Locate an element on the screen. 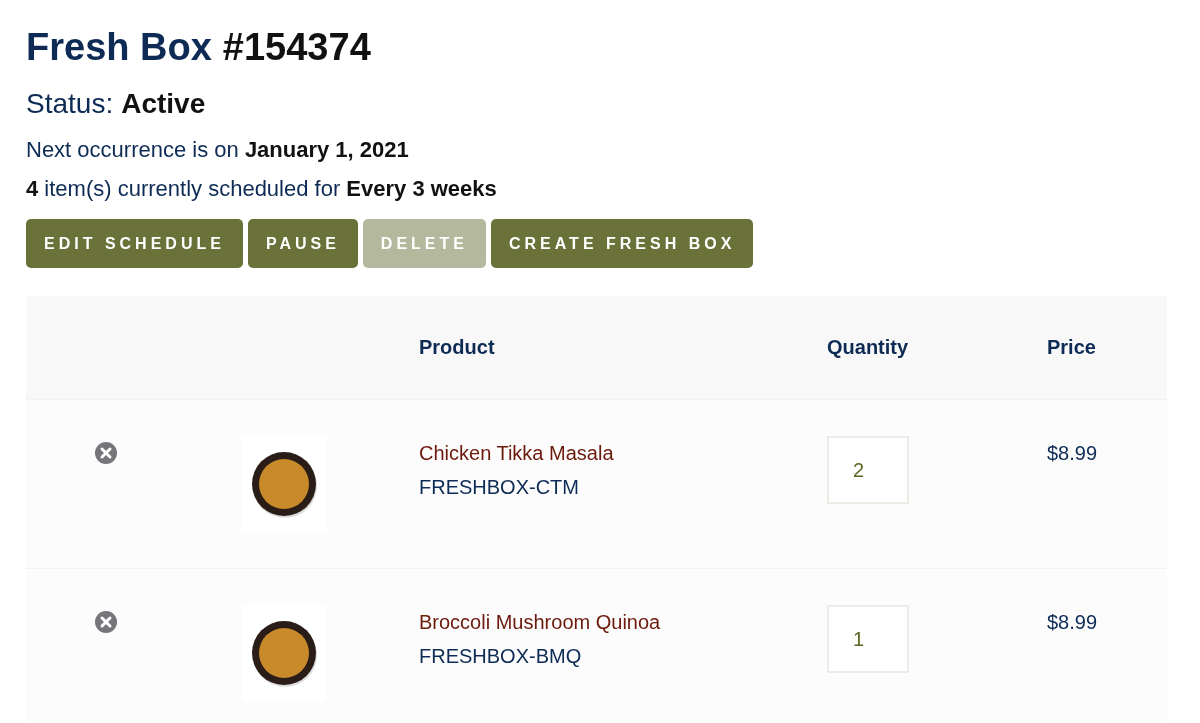 This screenshot has height=723, width=1200. column-header: Product is located at coordinates (457, 347).